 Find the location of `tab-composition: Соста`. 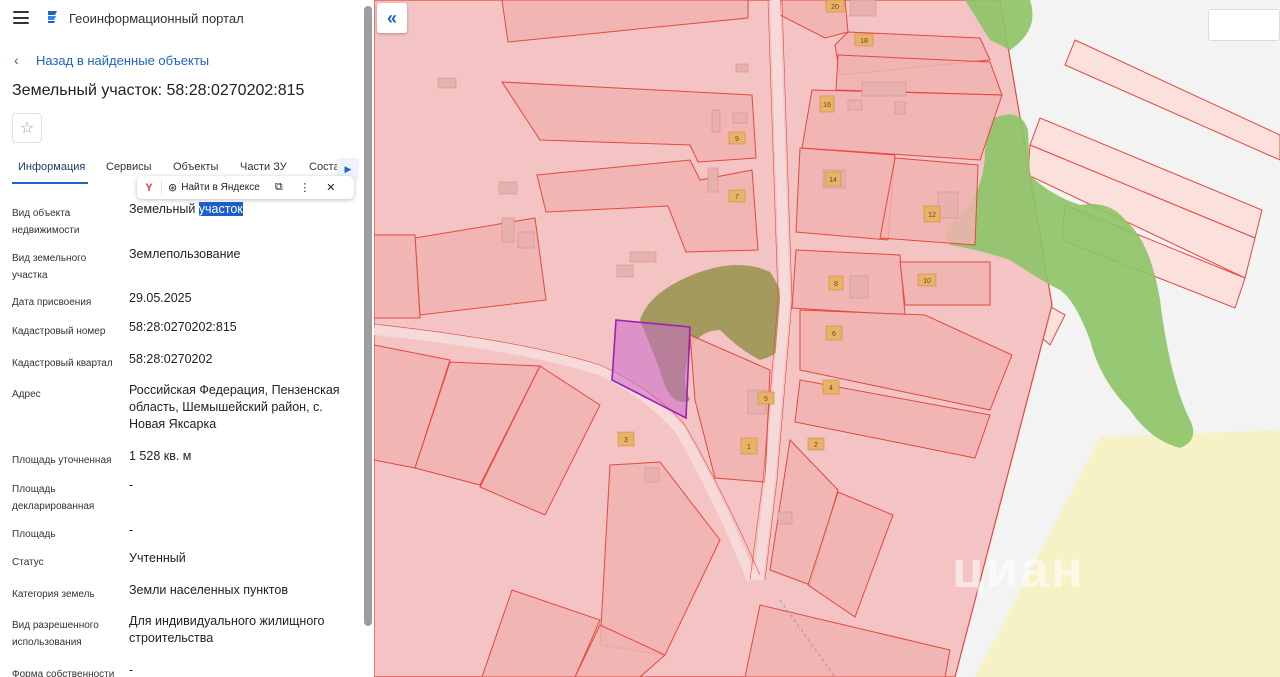

tab-composition: Соста is located at coordinates (324, 167).